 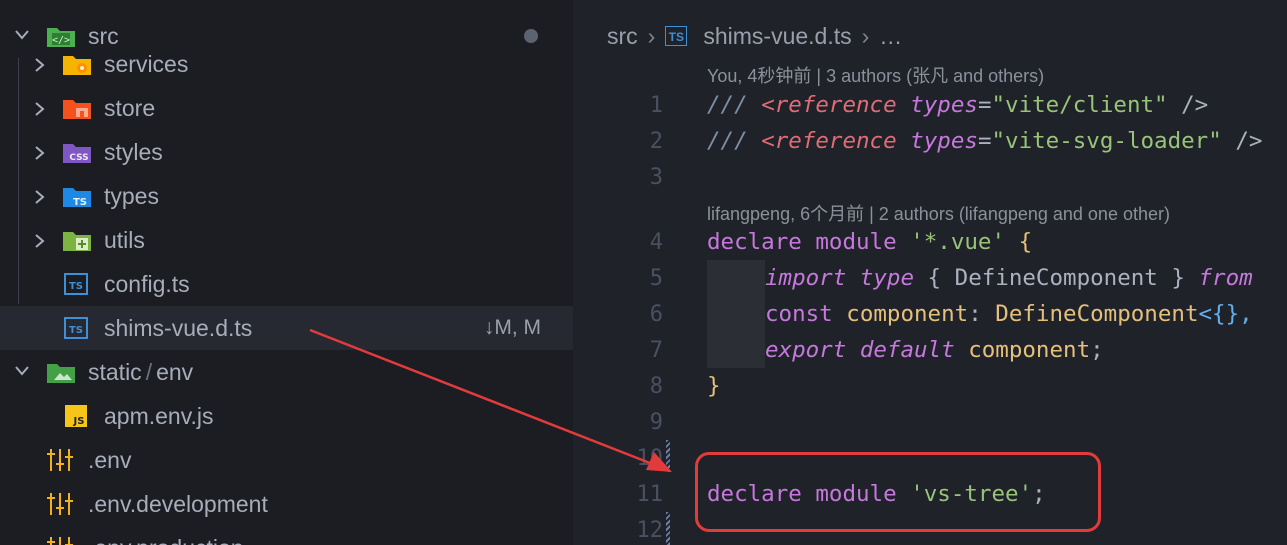 I want to click on file-label: .env.production, so click(x=166, y=540).